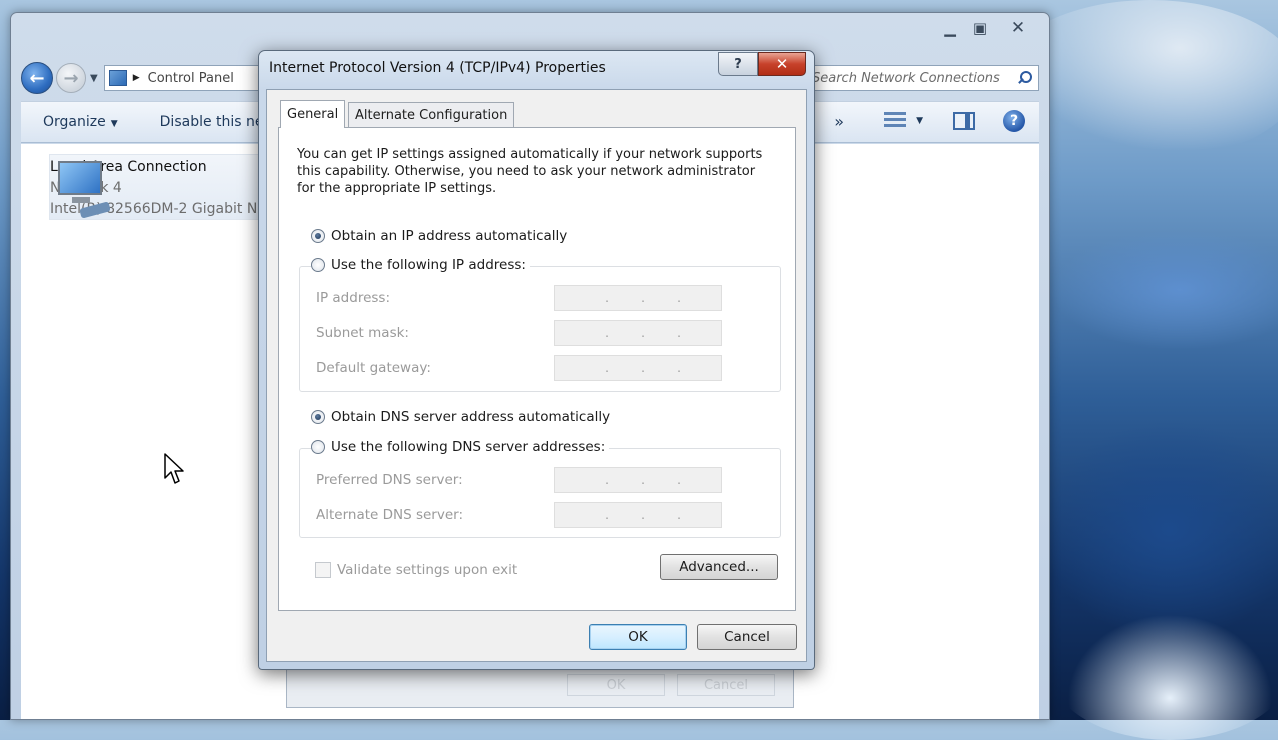 This screenshot has width=1278, height=740. I want to click on default-gateway-label: Default gateway:, so click(373, 368).